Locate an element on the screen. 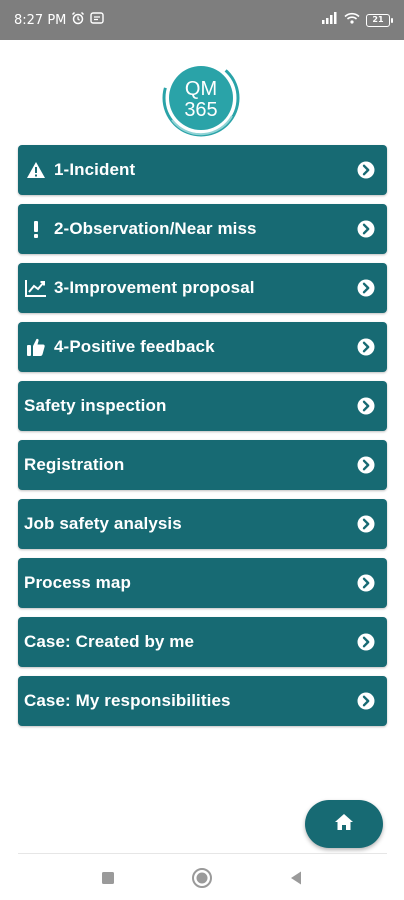  recent-apps-icon is located at coordinates (108, 878).